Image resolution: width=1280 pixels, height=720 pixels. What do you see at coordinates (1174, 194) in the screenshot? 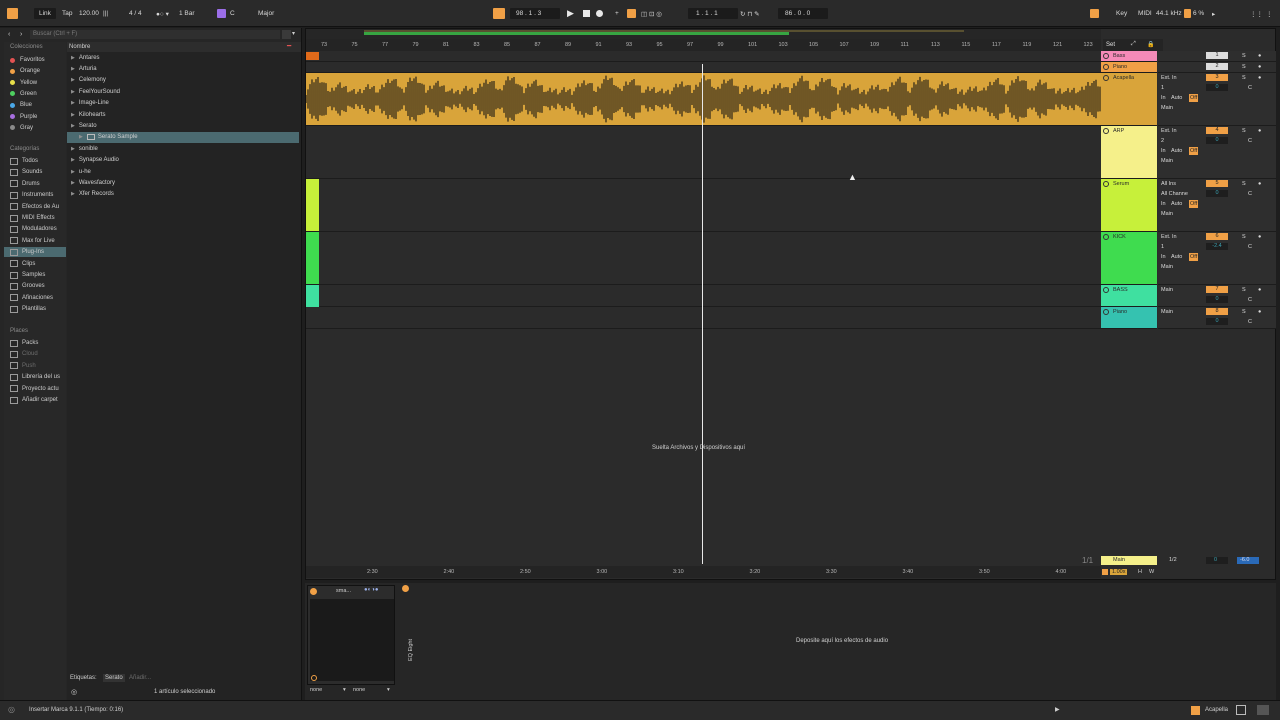
I see `input-channel-select: All Channe` at bounding box center [1174, 194].